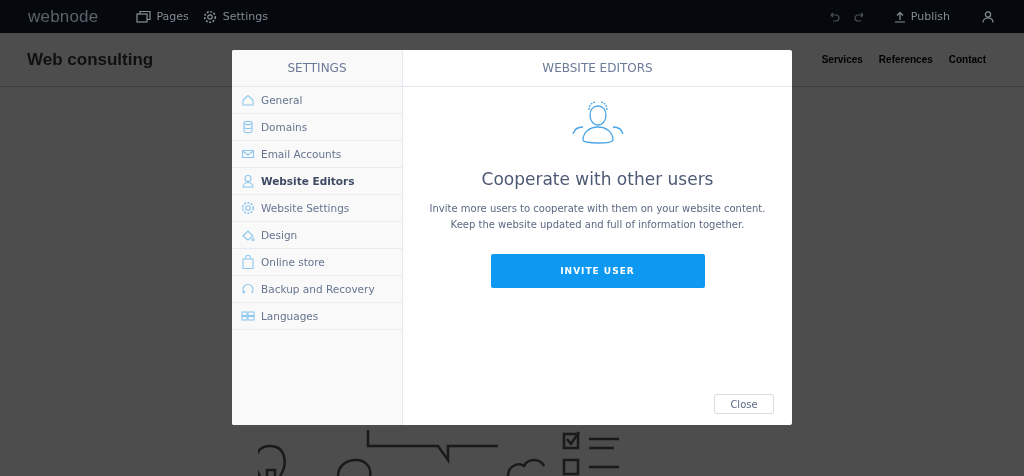 The image size is (1024, 476). What do you see at coordinates (899, 16) in the screenshot?
I see `upload-icon` at bounding box center [899, 16].